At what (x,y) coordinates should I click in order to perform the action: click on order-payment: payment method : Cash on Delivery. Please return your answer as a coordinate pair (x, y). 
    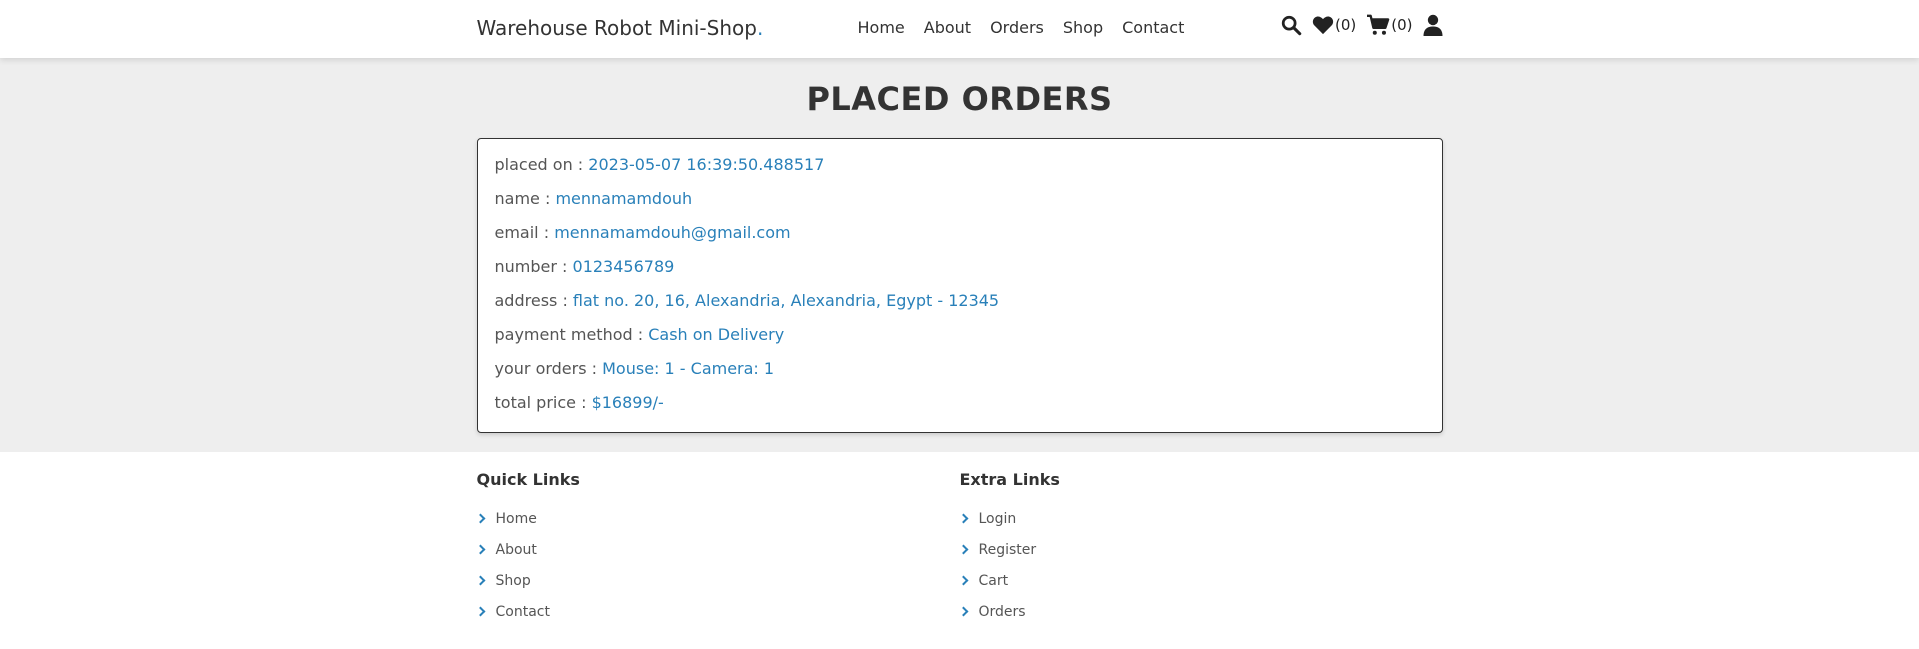
    Looking at the image, I should click on (960, 342).